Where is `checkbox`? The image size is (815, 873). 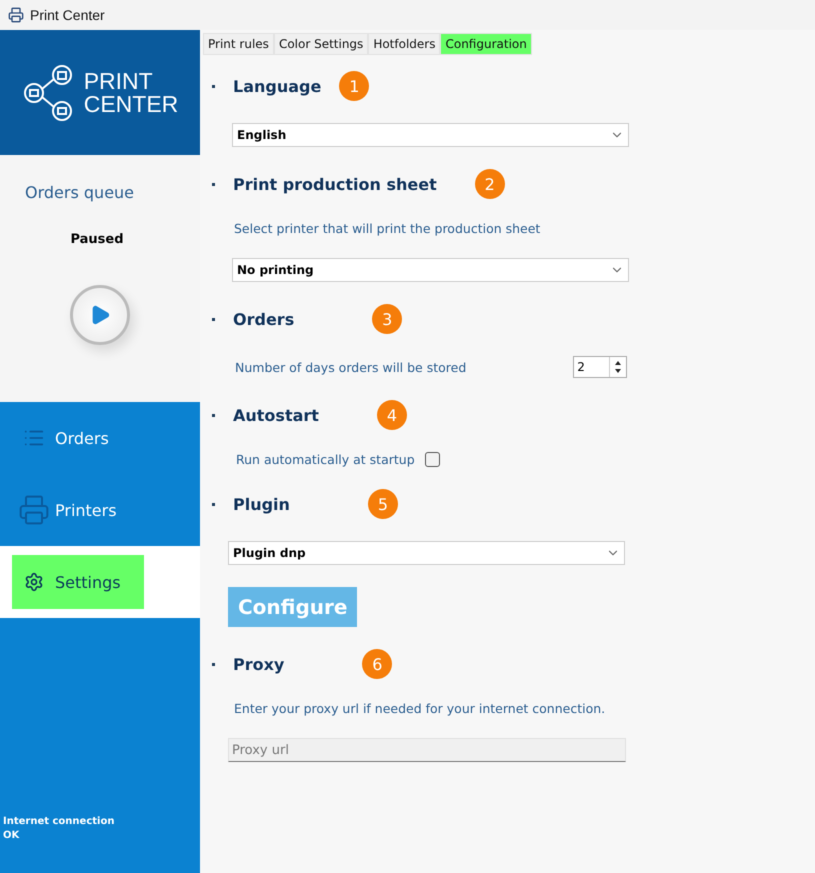 checkbox is located at coordinates (432, 459).